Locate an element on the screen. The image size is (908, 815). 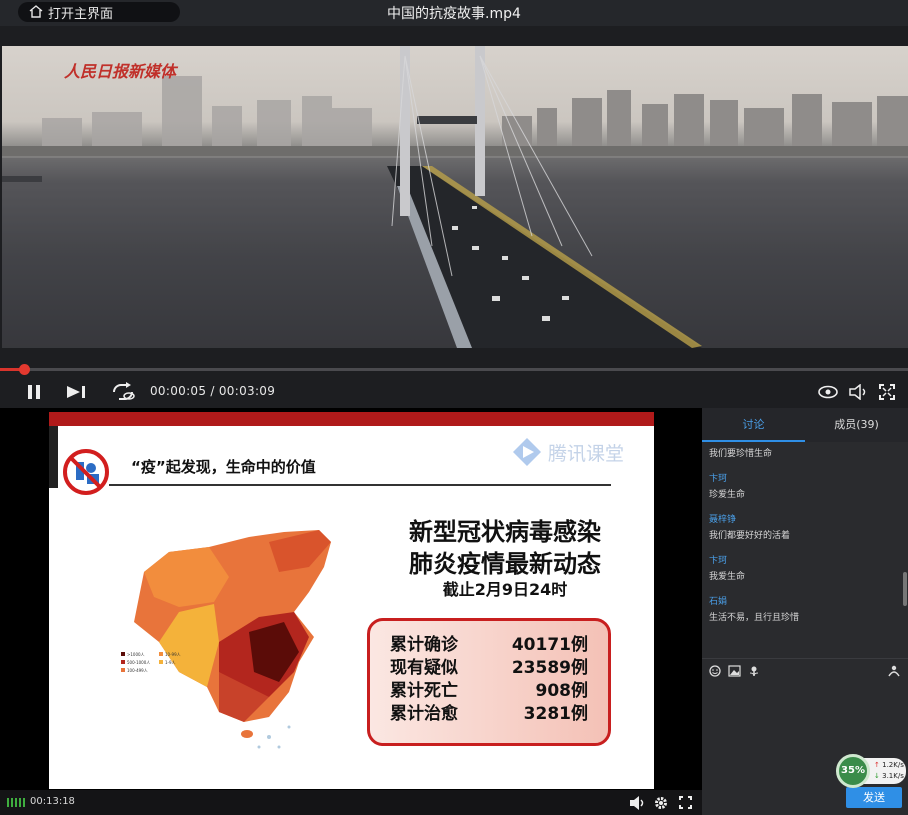
chat-message: 我们要珍惜生命 is located at coordinates (802, 452).